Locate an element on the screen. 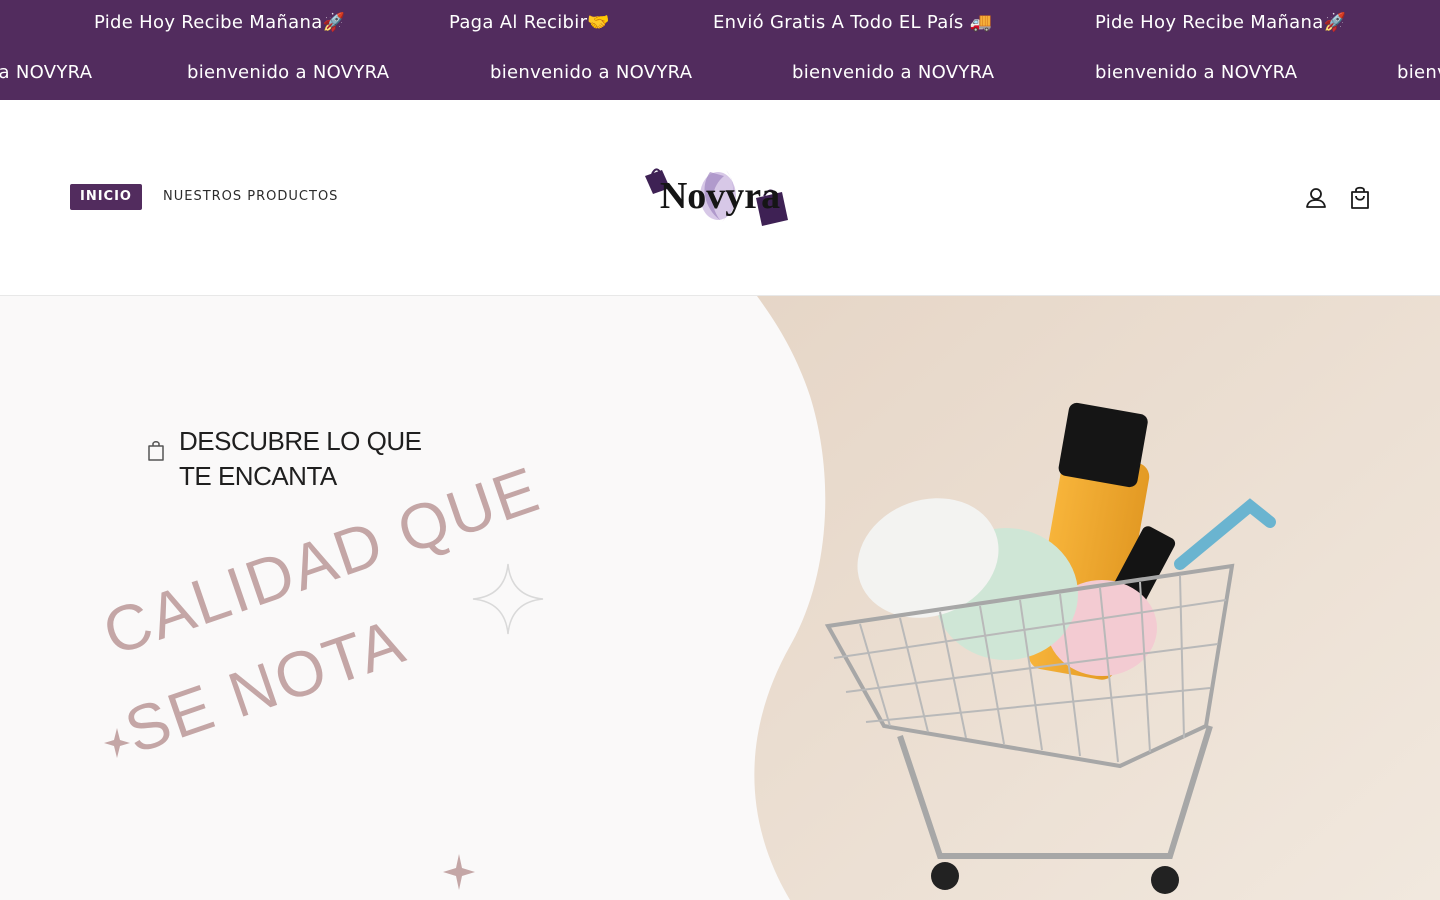 This screenshot has width=1440, height=900. nav-link-products: NUESTROS PRODUCTOS is located at coordinates (250, 197).